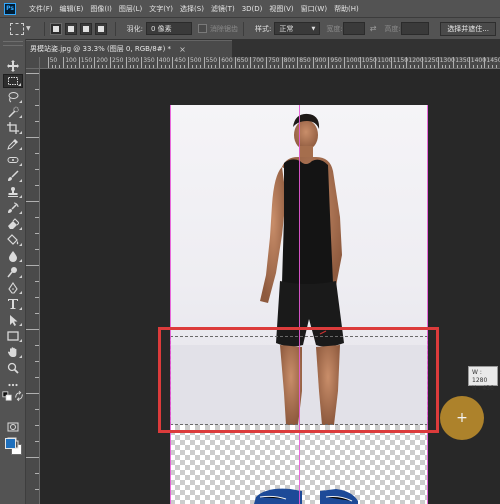 The image size is (500, 504). I want to click on tool-preset-marquee-icon, so click(17, 28).